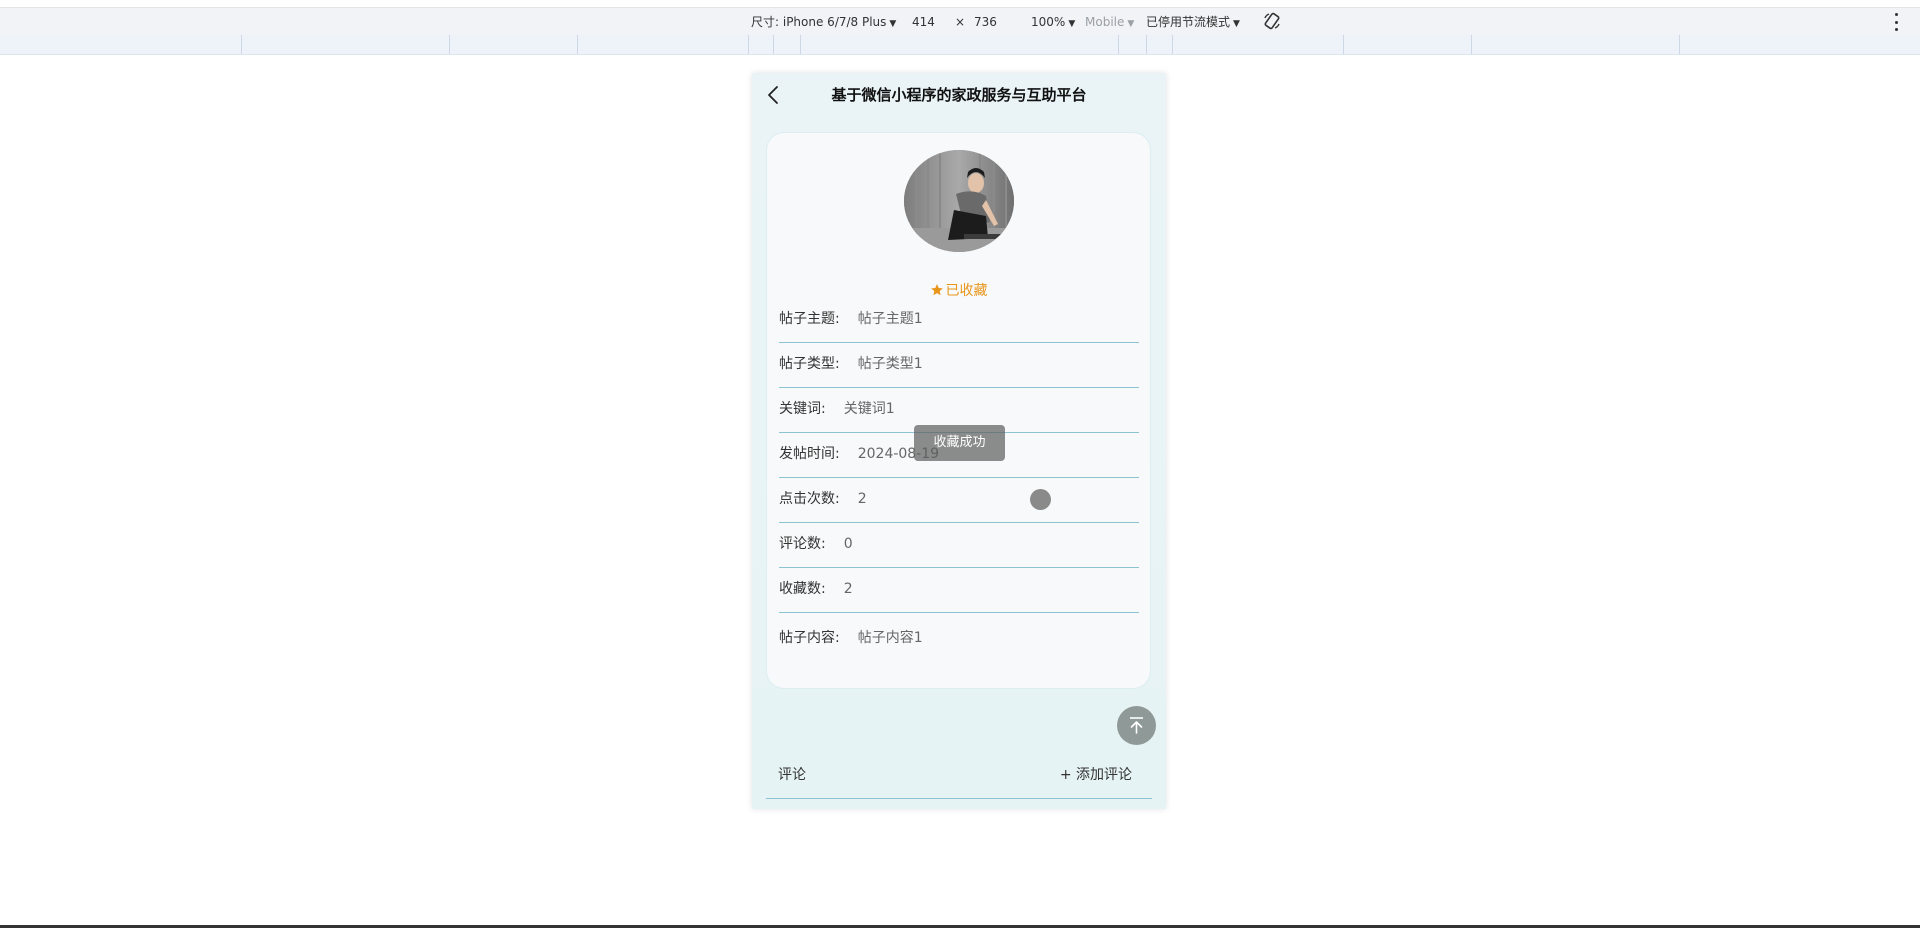 Image resolution: width=1920 pixels, height=928 pixels. What do you see at coordinates (1040, 499) in the screenshot?
I see `touch-cursor` at bounding box center [1040, 499].